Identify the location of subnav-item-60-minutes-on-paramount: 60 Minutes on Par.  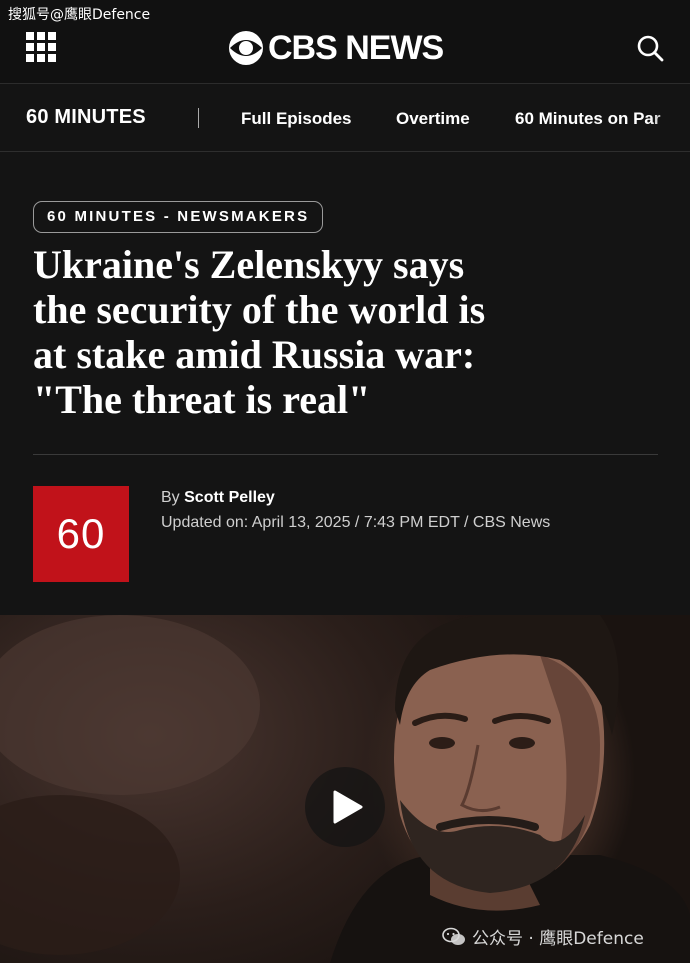
(587, 119).